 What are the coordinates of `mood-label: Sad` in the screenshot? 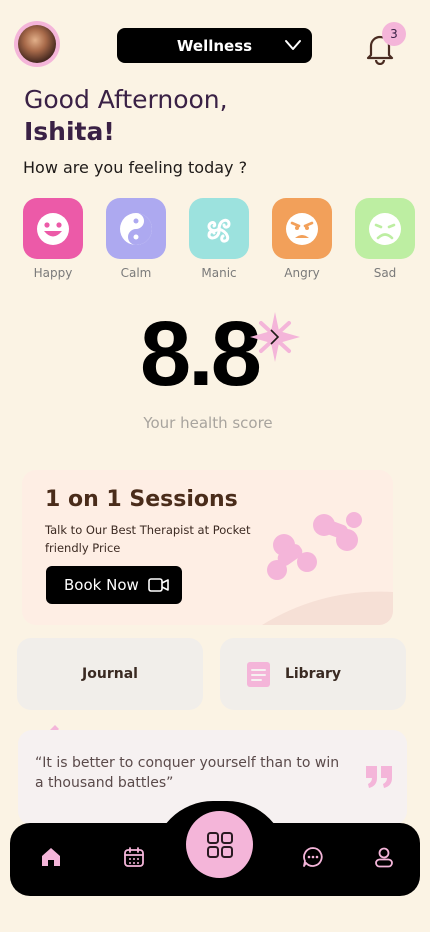 It's located at (385, 273).